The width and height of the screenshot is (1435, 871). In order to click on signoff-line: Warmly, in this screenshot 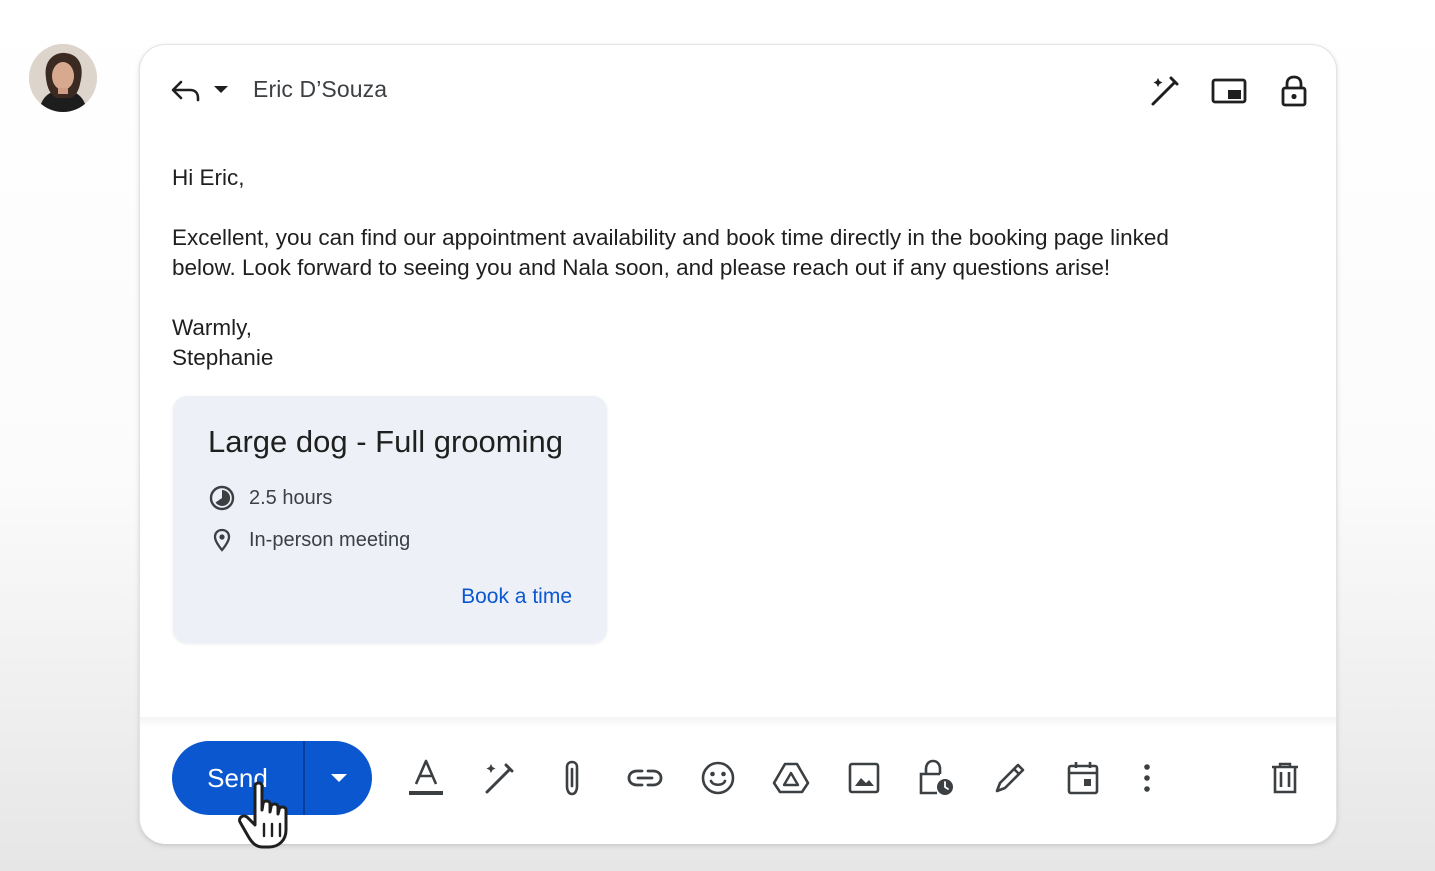, I will do `click(212, 327)`.